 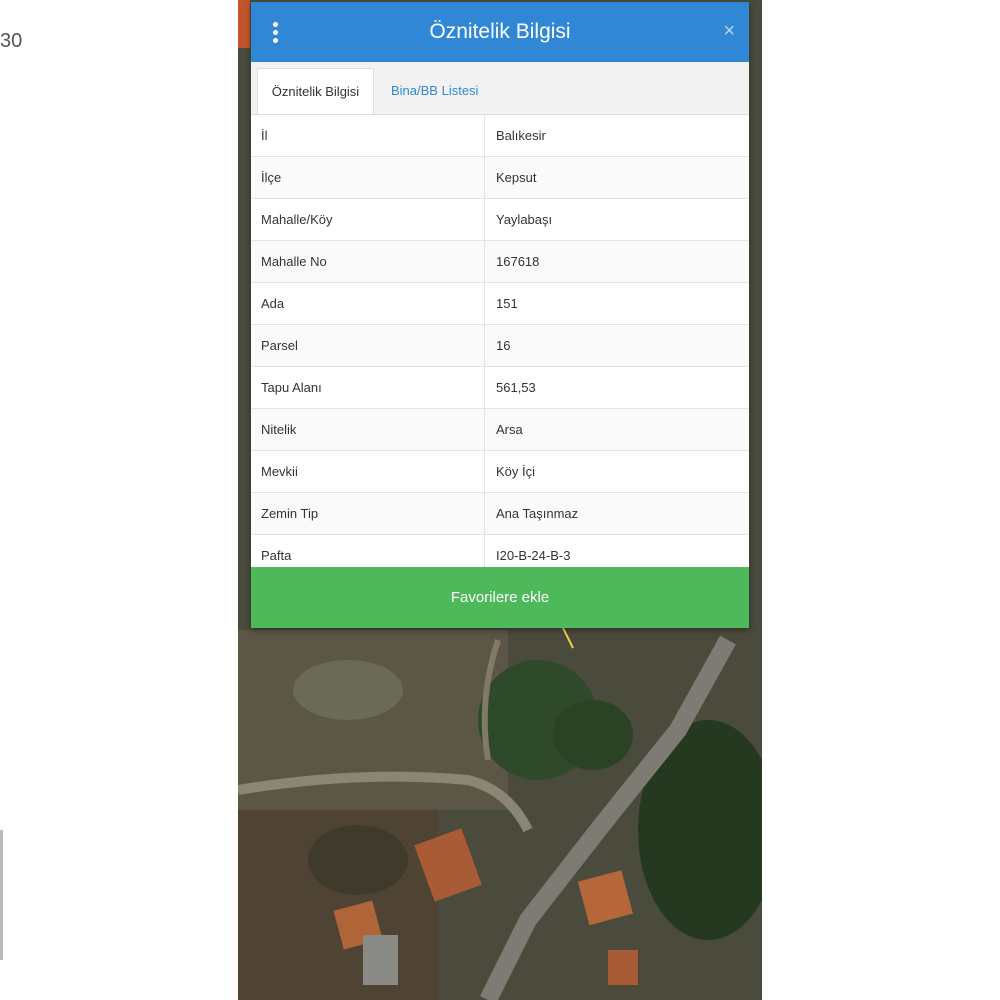 I want to click on map-edge-strip, so click(x=244, y=24).